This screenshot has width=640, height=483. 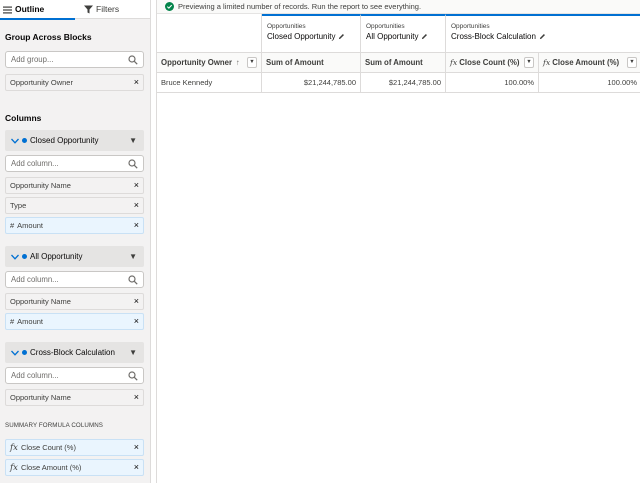 I want to click on tab-filters-label: Filters, so click(x=108, y=9).